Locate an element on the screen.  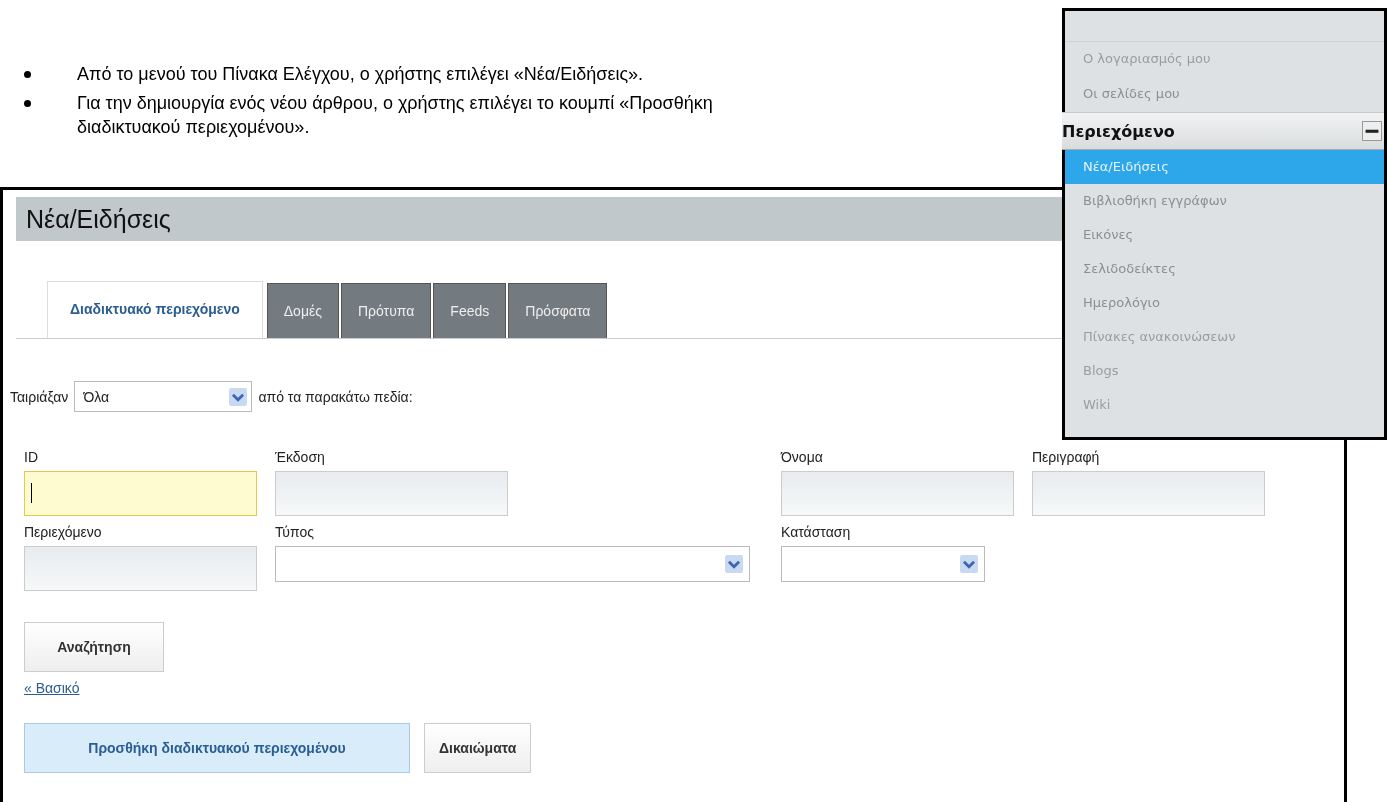
field-label: ID is located at coordinates (31, 458).